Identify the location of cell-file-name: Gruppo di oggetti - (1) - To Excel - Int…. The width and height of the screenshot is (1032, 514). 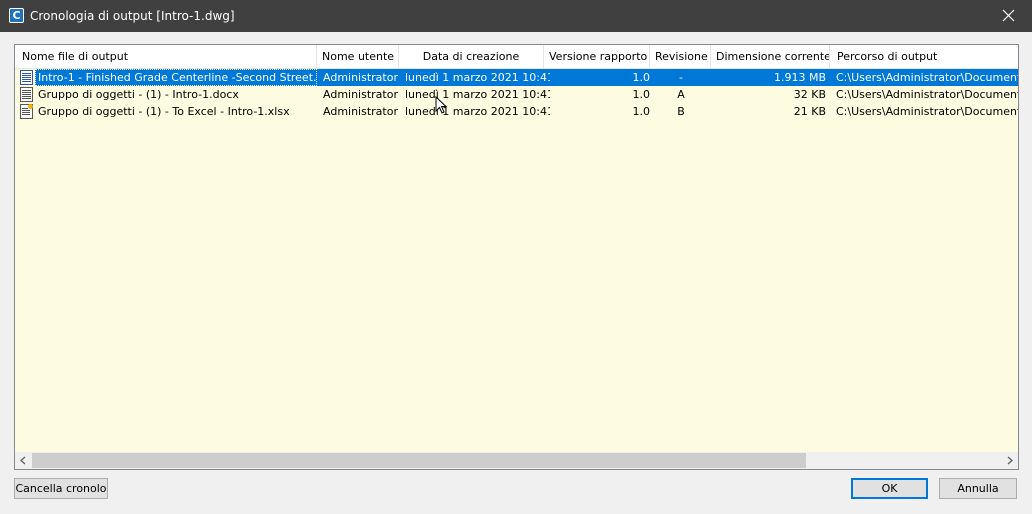
(164, 111).